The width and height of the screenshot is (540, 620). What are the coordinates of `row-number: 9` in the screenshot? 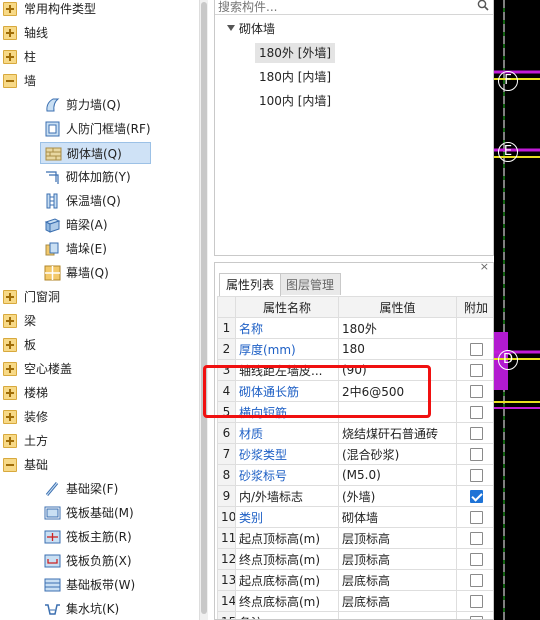 It's located at (226, 496).